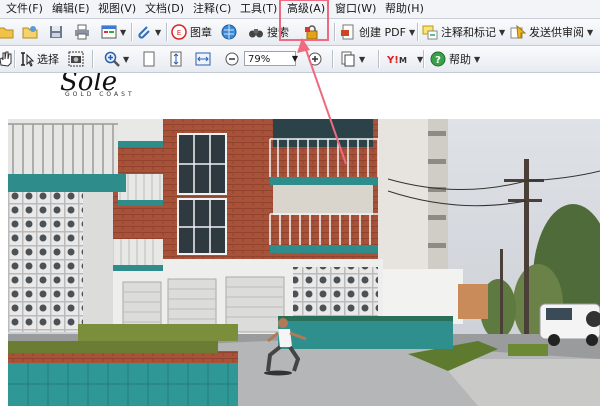  I want to click on zoom-out-button, so click(232, 59).